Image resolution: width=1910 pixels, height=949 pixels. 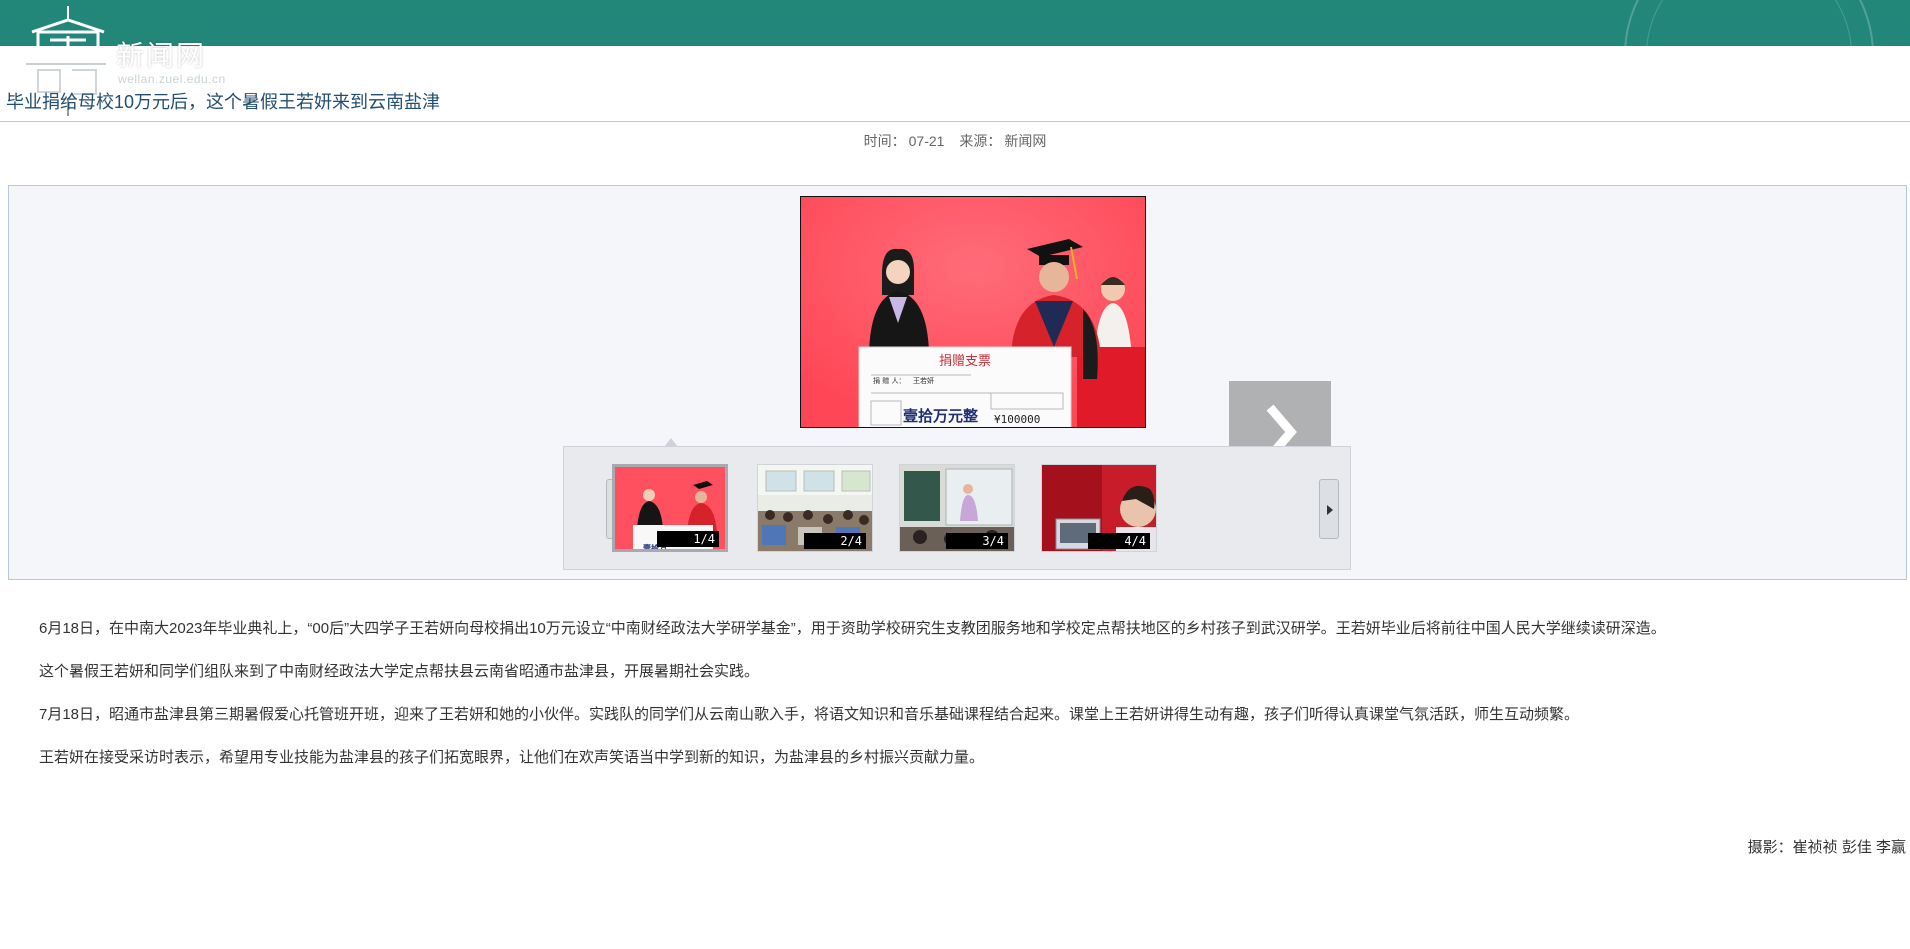 I want to click on cheque-amount: 壹拾万元整, so click(x=940, y=416).